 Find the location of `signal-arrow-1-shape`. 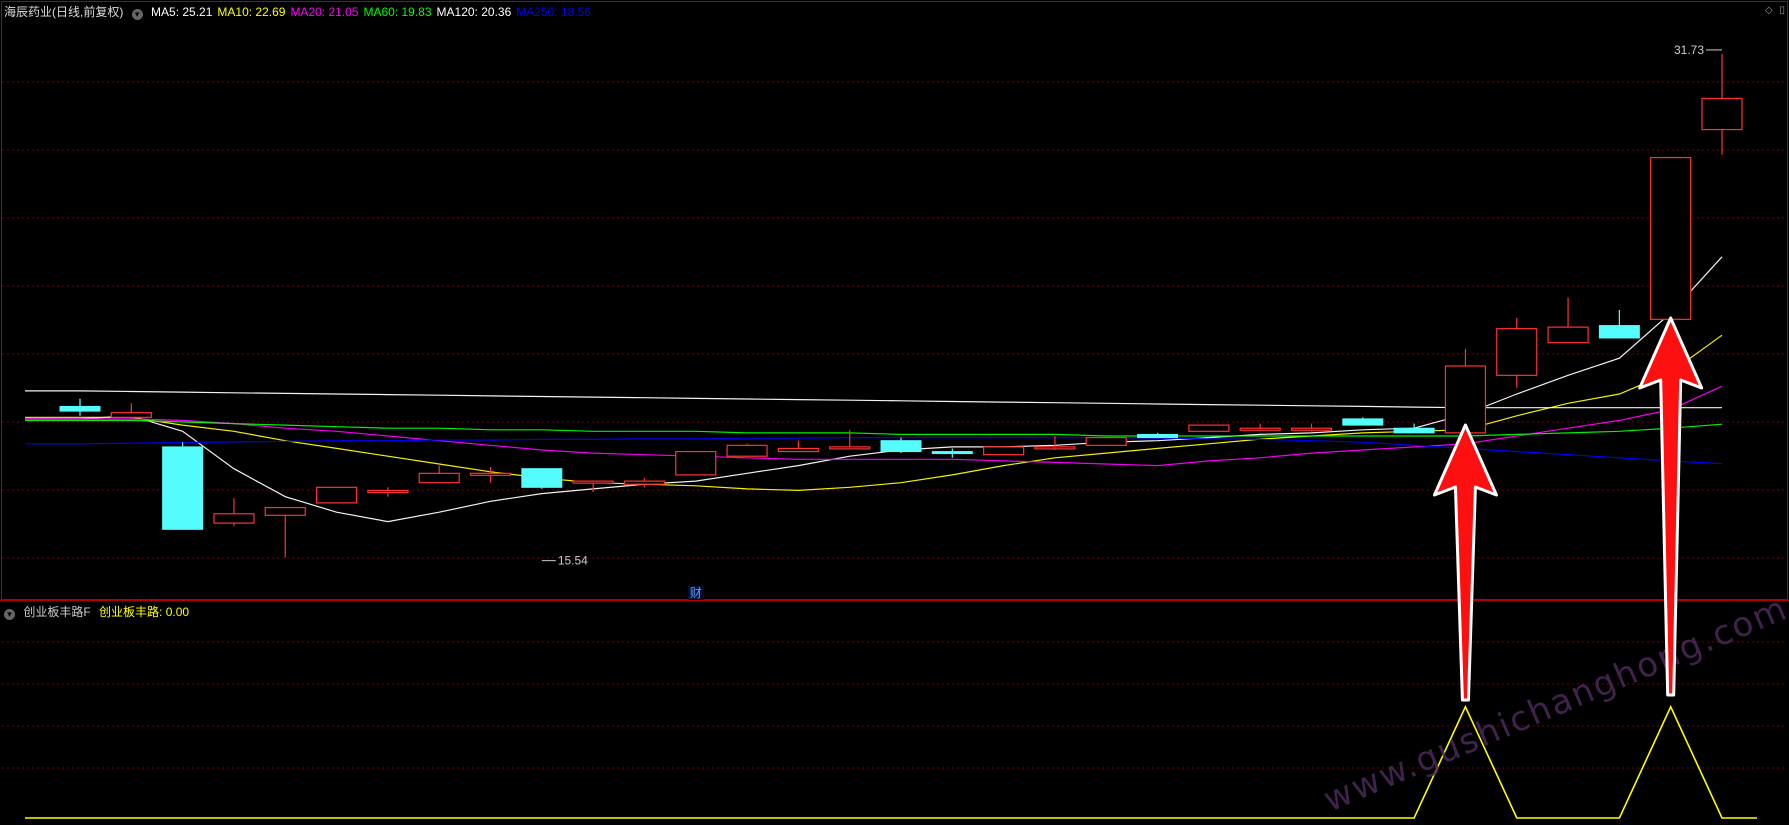

signal-arrow-1-shape is located at coordinates (1465, 562).